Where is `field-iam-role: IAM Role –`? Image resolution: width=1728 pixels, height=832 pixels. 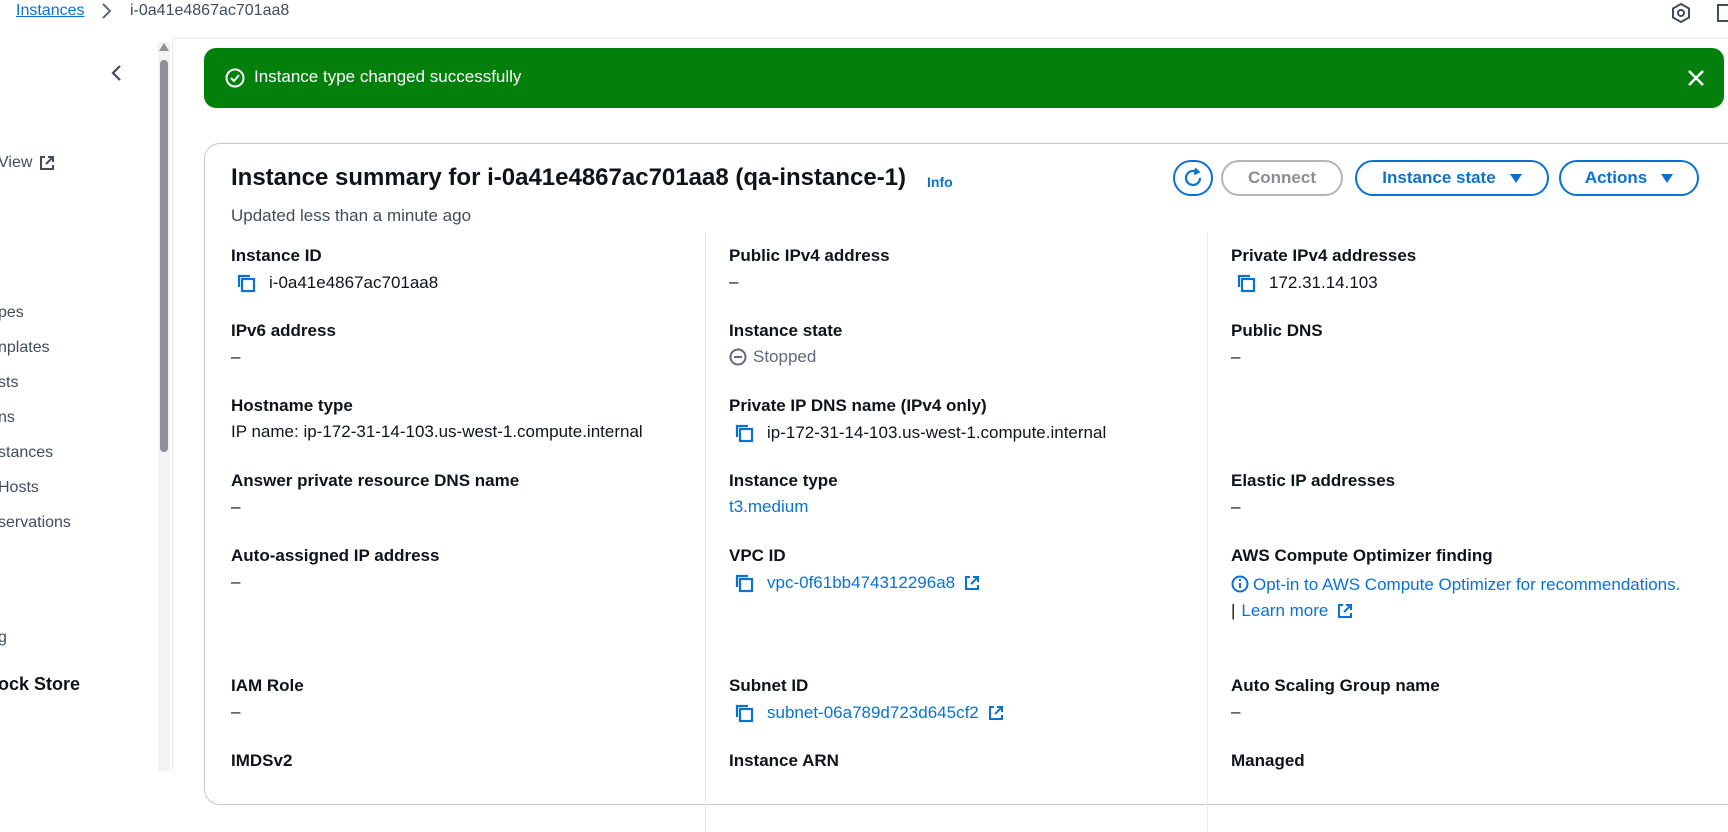
field-iam-role: IAM Role – is located at coordinates (466, 699).